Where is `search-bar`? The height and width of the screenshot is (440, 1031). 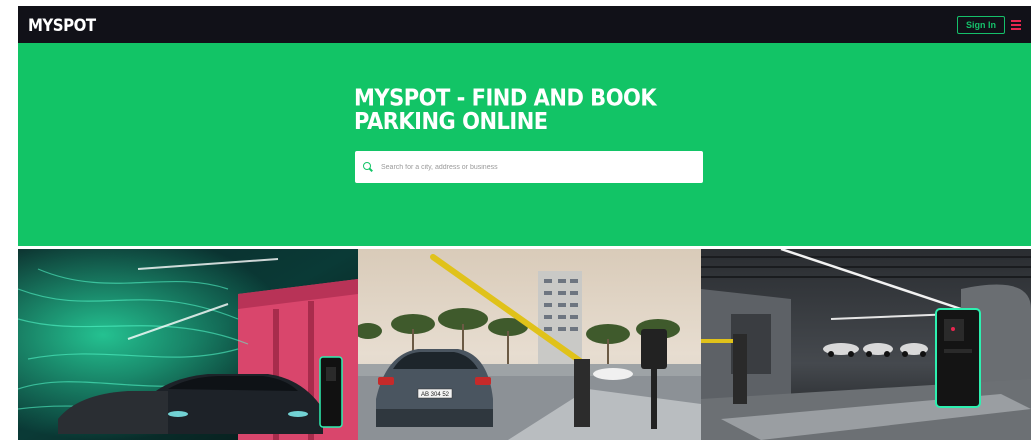 search-bar is located at coordinates (529, 167).